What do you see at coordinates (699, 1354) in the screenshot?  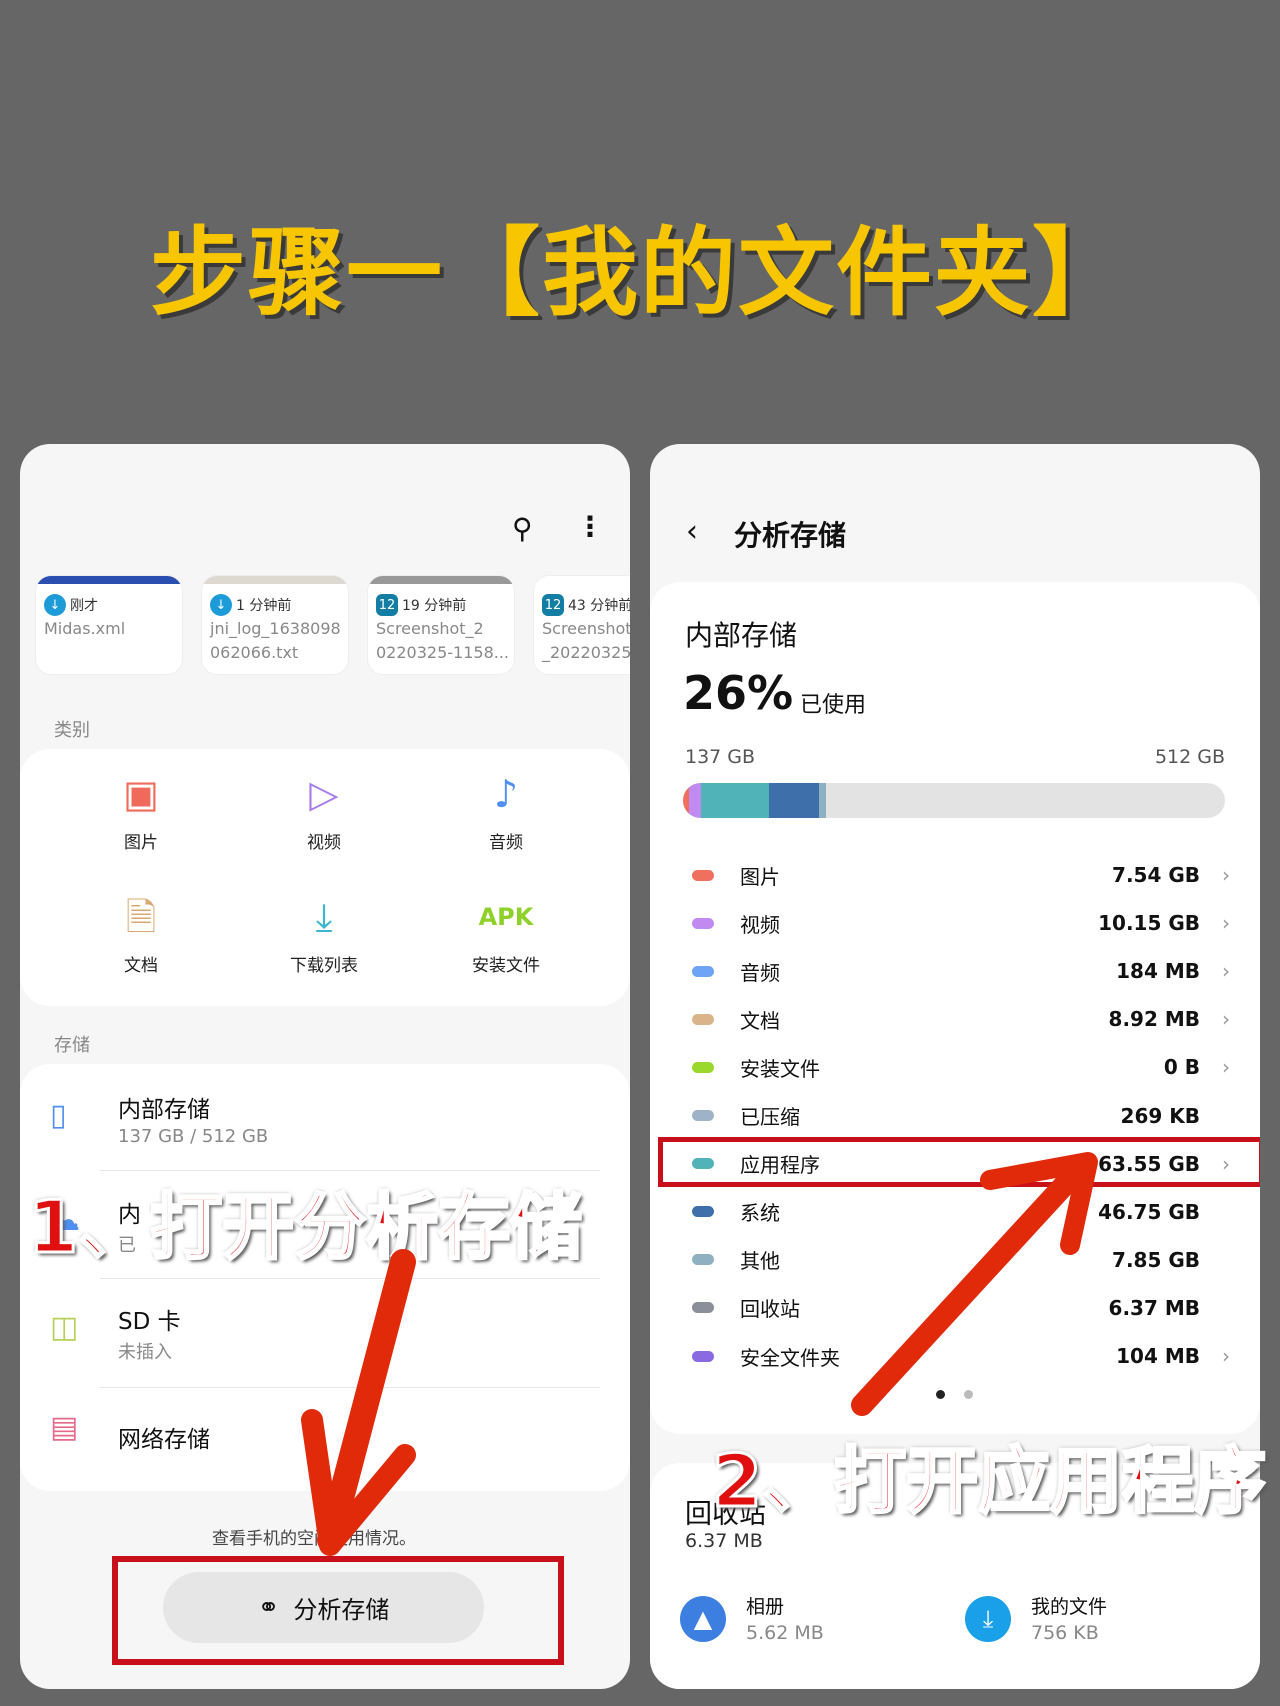 I see `arrows` at bounding box center [699, 1354].